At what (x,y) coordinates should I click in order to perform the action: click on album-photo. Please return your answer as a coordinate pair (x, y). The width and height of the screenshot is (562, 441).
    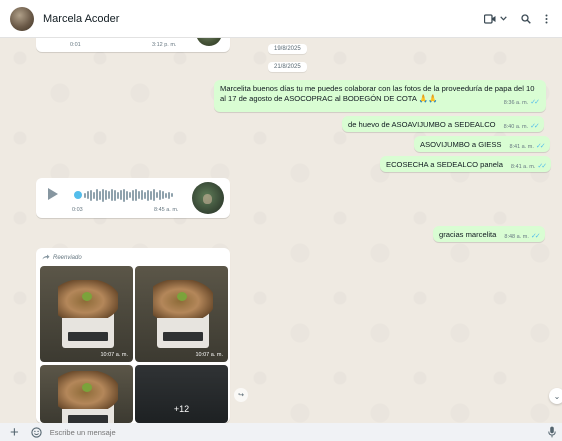
    Looking at the image, I should click on (86, 394).